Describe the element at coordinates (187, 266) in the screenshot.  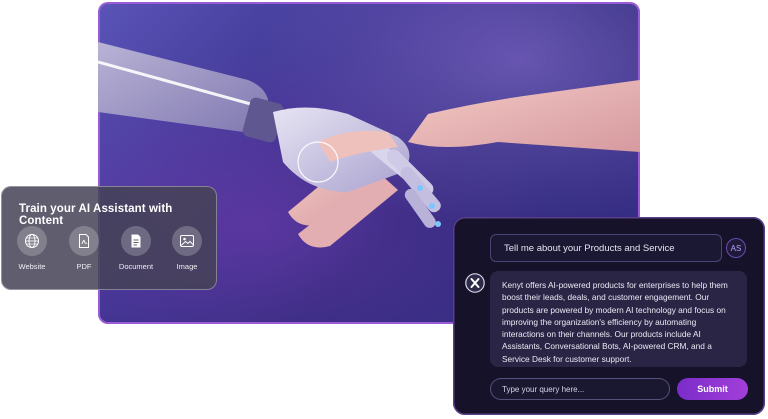
I see `source-label: Image` at that location.